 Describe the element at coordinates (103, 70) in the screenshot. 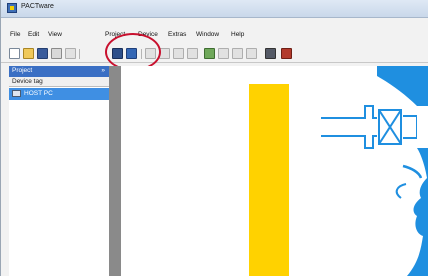

I see `pin-icon: »` at that location.